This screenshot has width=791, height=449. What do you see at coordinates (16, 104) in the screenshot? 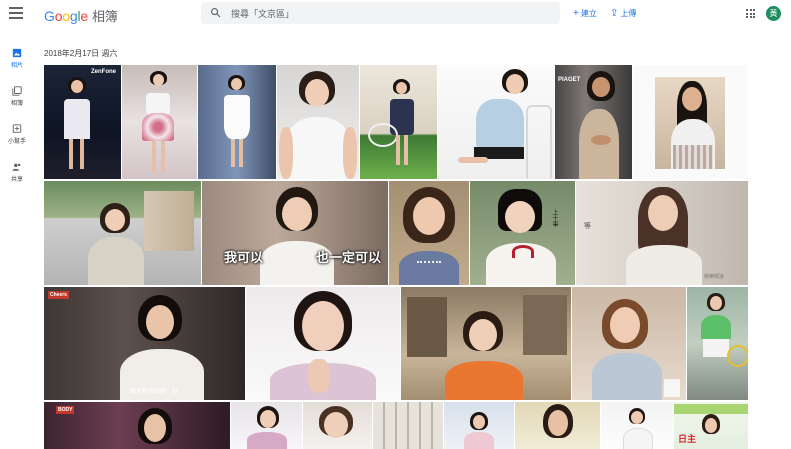
I see `nav-label: 相簿` at bounding box center [16, 104].